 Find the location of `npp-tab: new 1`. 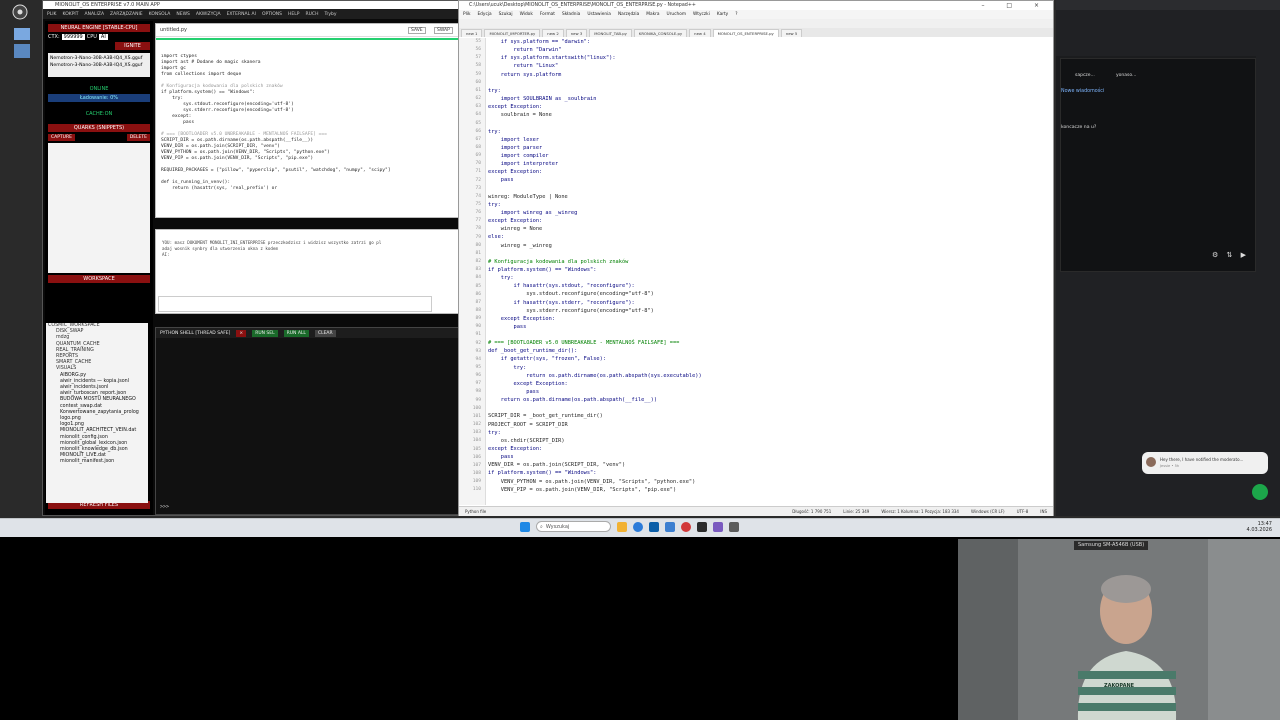

npp-tab: new 1 is located at coordinates (472, 33).